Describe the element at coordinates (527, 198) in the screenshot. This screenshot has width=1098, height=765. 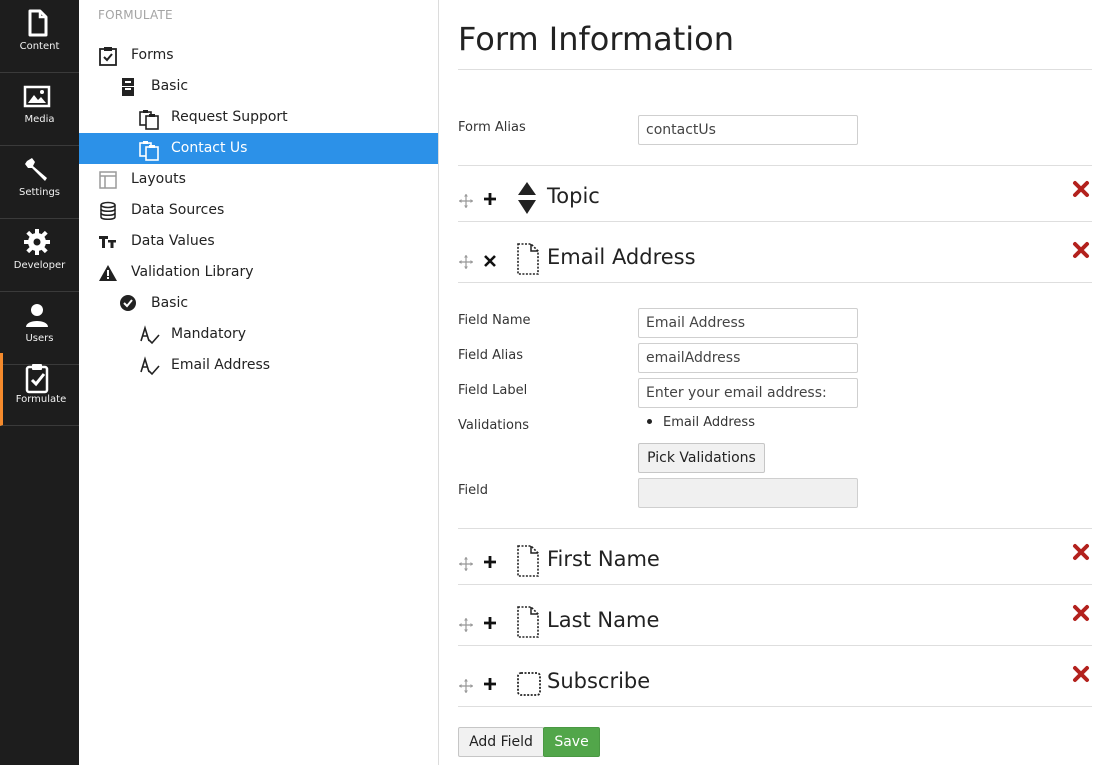
I see `sort-icon` at that location.